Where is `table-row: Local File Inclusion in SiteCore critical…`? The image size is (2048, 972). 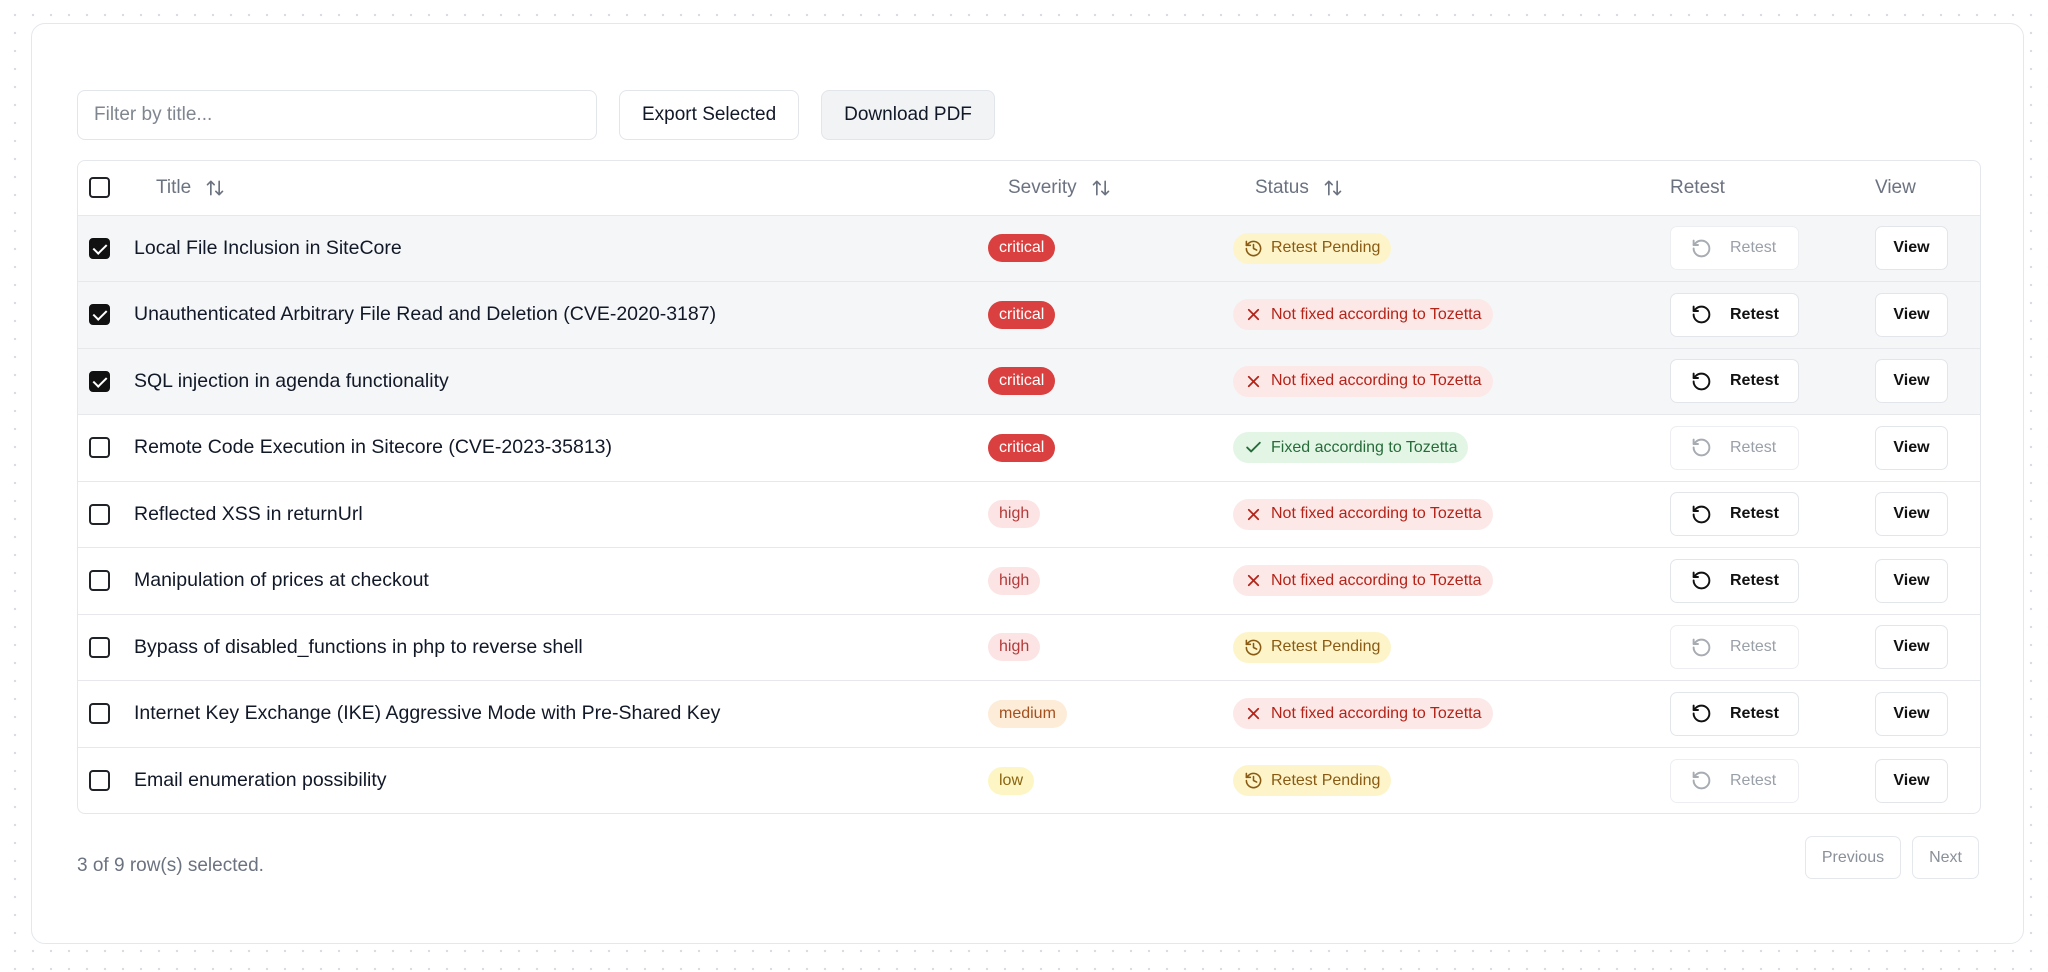 table-row: Local File Inclusion in SiteCore critical… is located at coordinates (1029, 248).